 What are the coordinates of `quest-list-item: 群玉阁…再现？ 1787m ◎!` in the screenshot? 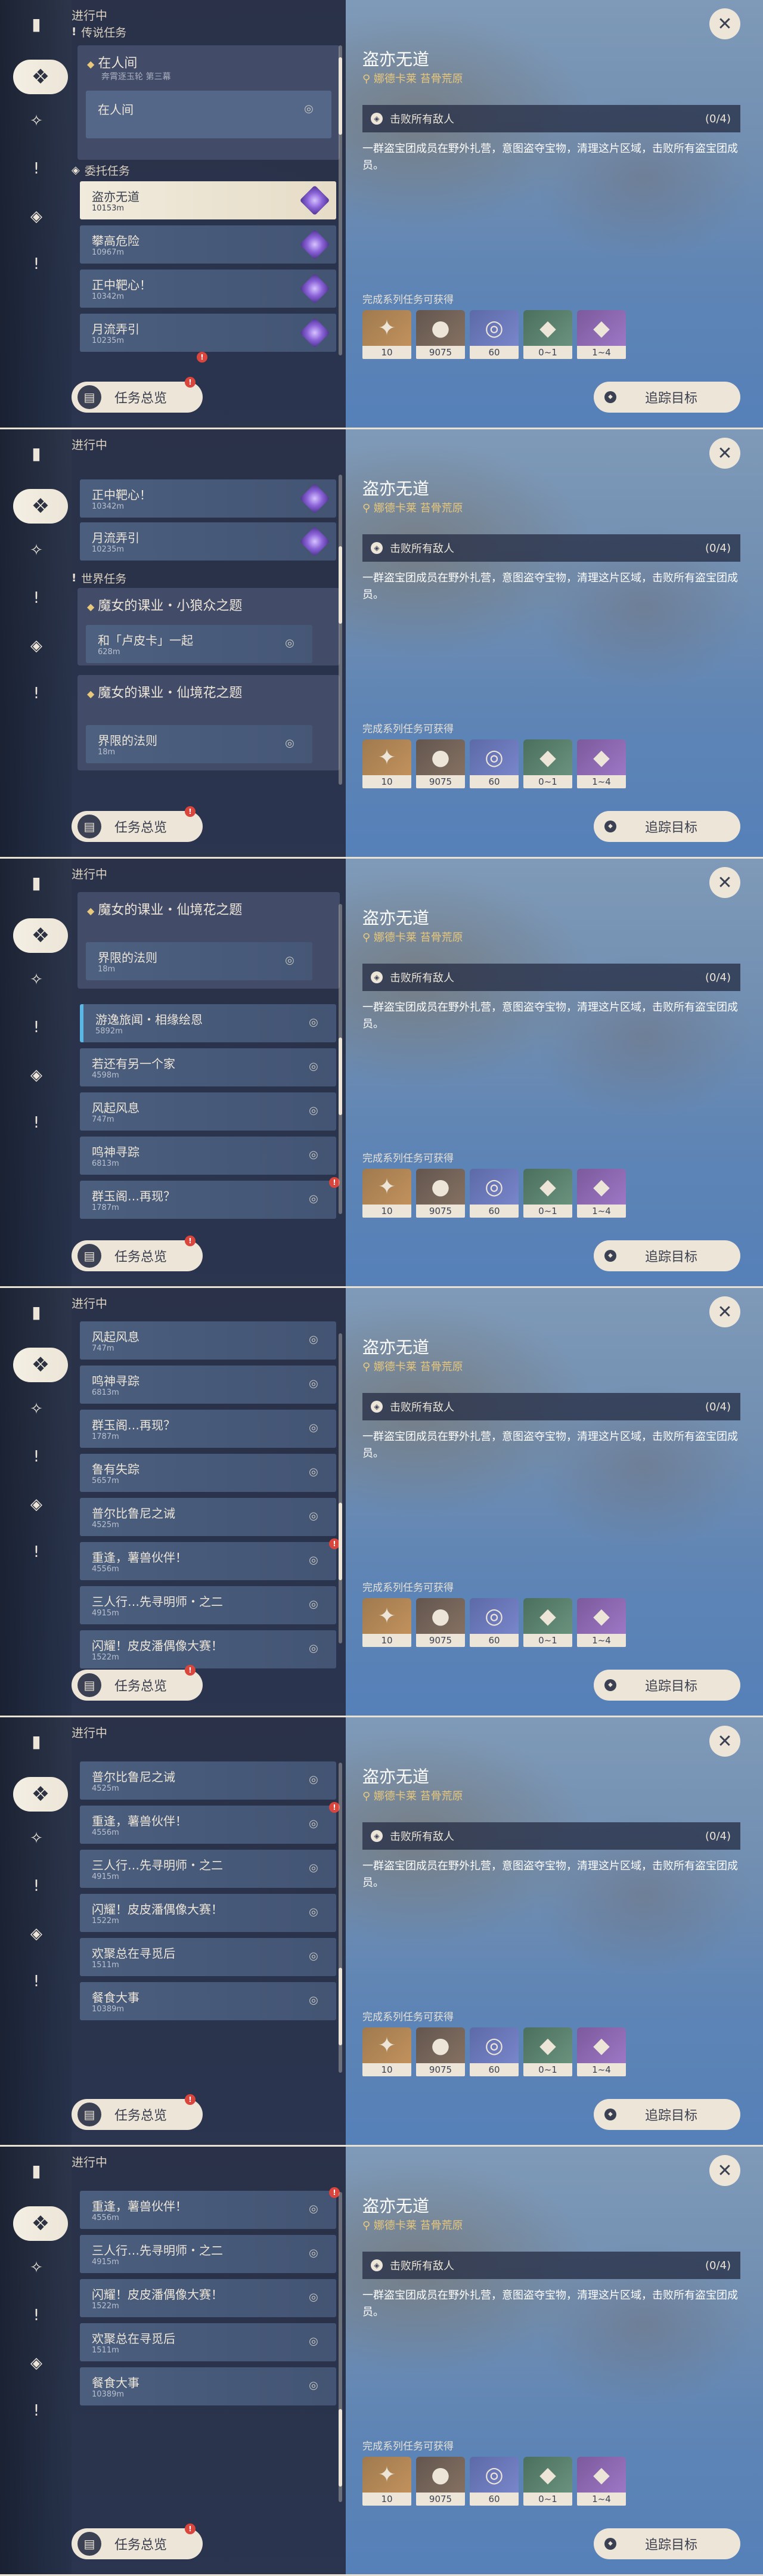 It's located at (210, 1198).